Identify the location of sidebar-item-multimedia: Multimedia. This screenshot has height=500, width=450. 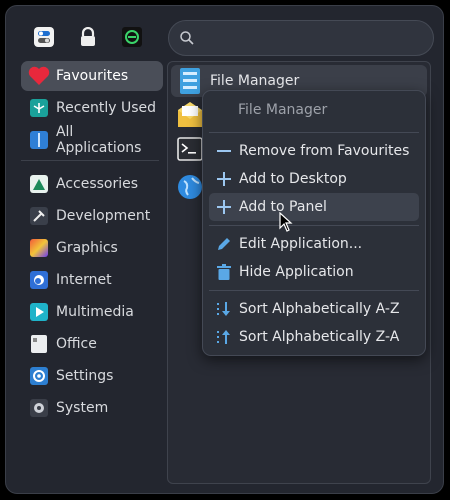
(92, 312).